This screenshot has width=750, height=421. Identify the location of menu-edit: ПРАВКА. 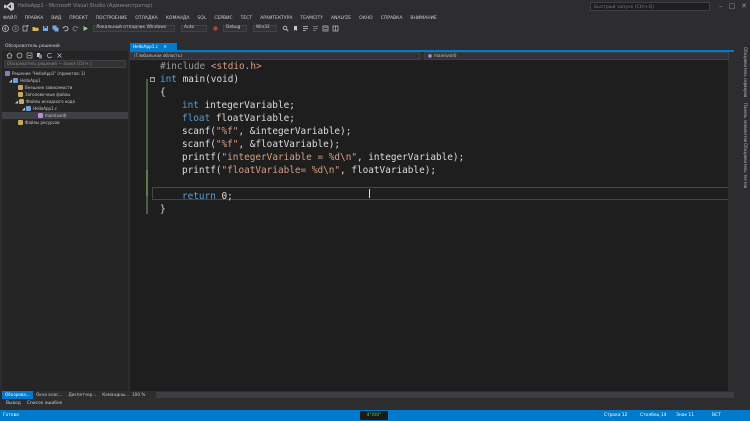
(35, 18).